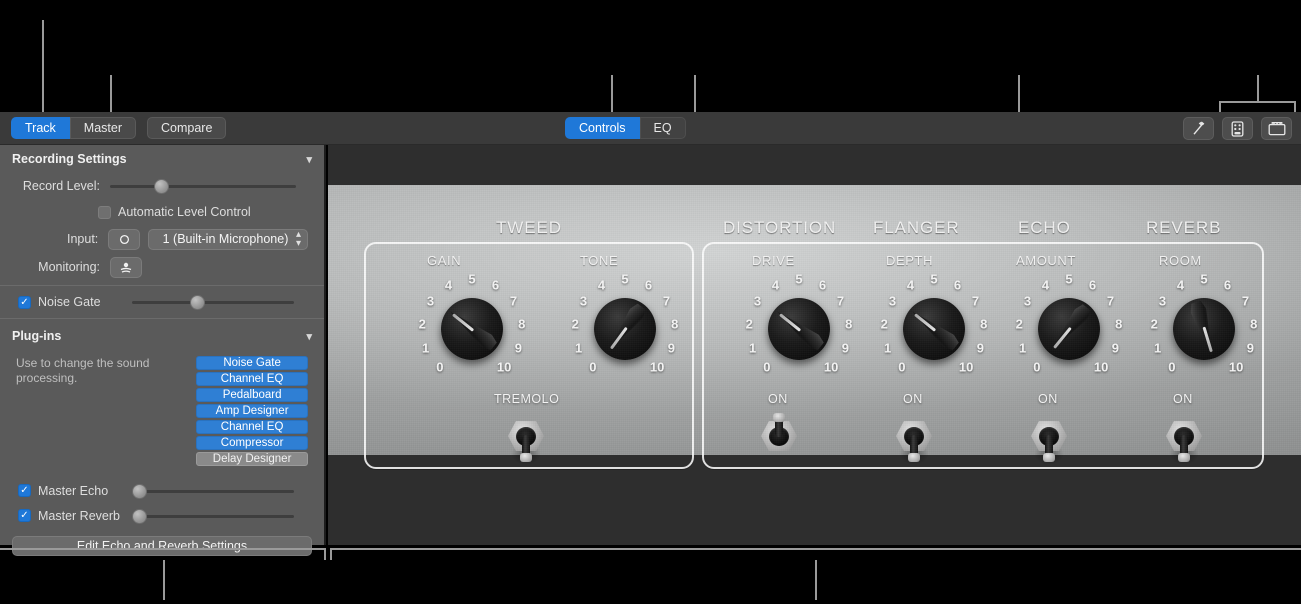  Describe the element at coordinates (24, 515) in the screenshot. I see `master-reverb-checkbox: ✓` at that location.